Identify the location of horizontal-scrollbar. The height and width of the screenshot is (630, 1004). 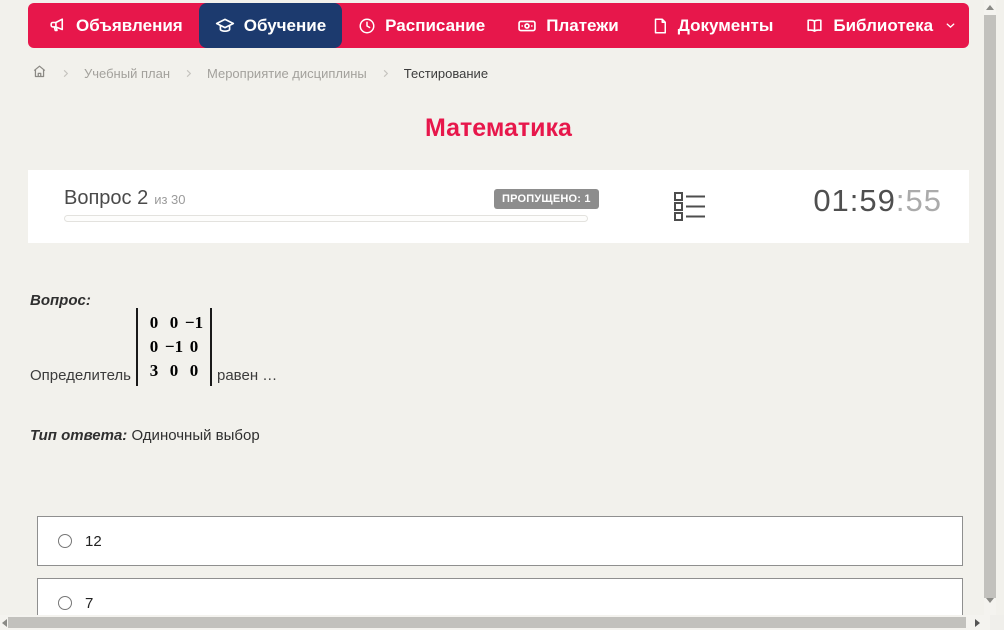
(495, 622).